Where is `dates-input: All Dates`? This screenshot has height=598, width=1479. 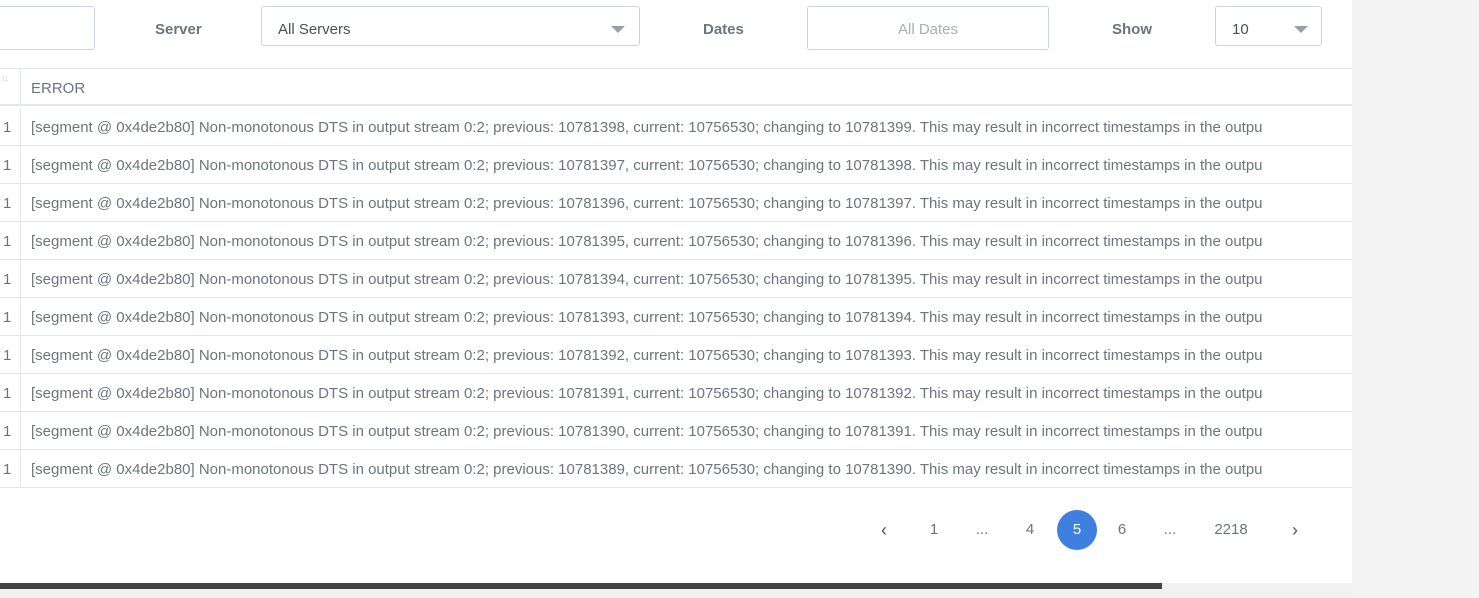
dates-input: All Dates is located at coordinates (928, 28).